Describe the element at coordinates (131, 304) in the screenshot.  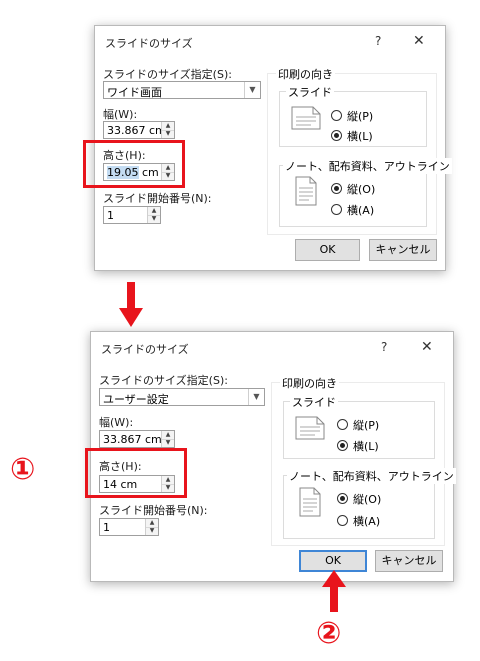
I see `arrow-down-icon` at that location.